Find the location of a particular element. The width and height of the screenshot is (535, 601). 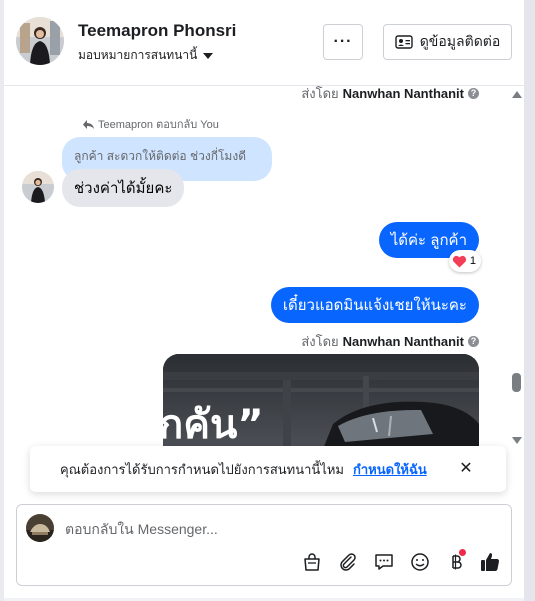

notification-dot is located at coordinates (462, 552).